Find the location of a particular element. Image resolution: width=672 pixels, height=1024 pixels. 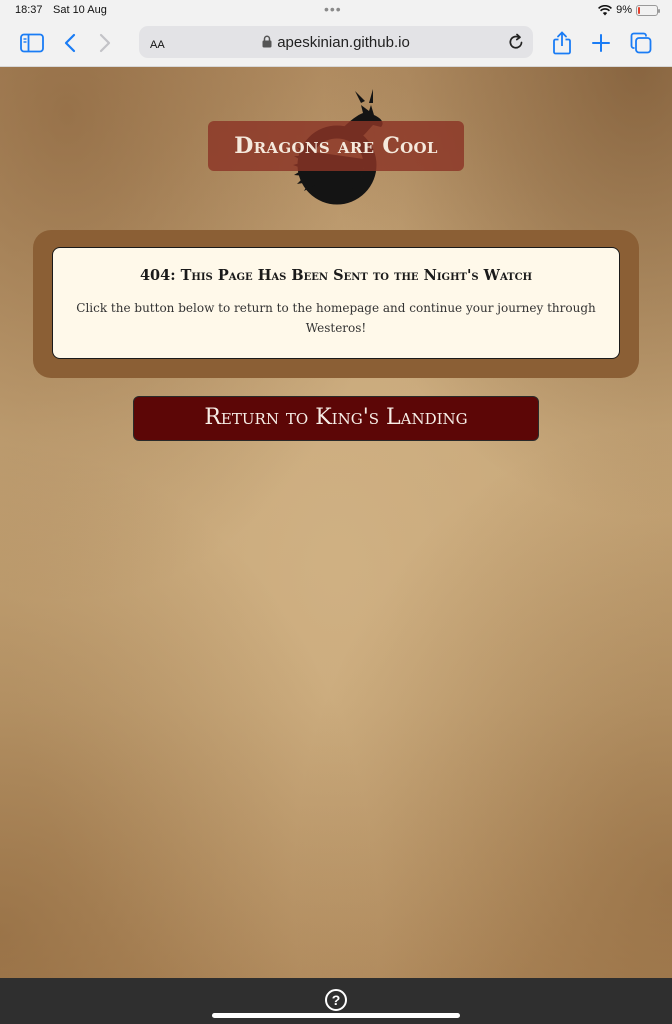

sidebar-icon is located at coordinates (32, 43).